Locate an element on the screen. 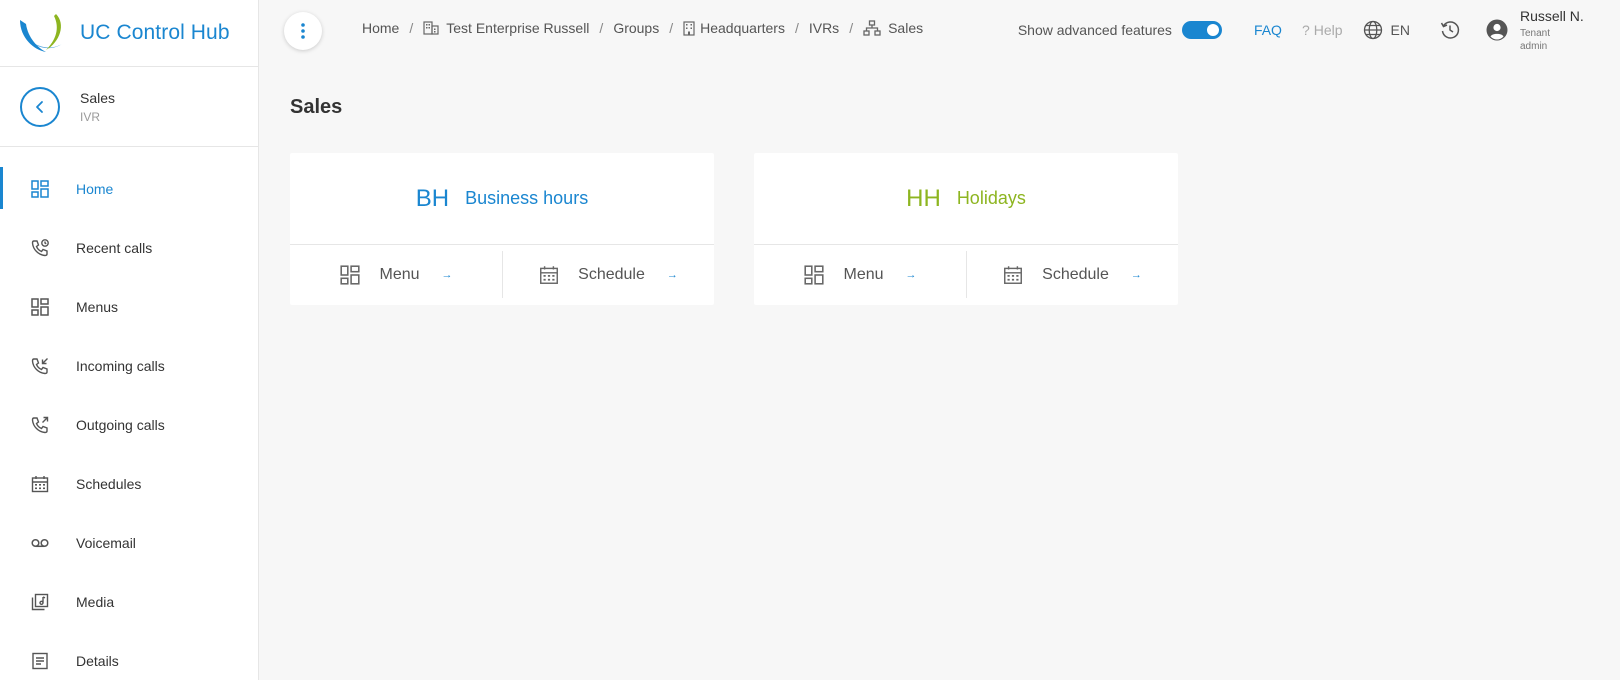  breadcrumb-home: Home is located at coordinates (380, 28).